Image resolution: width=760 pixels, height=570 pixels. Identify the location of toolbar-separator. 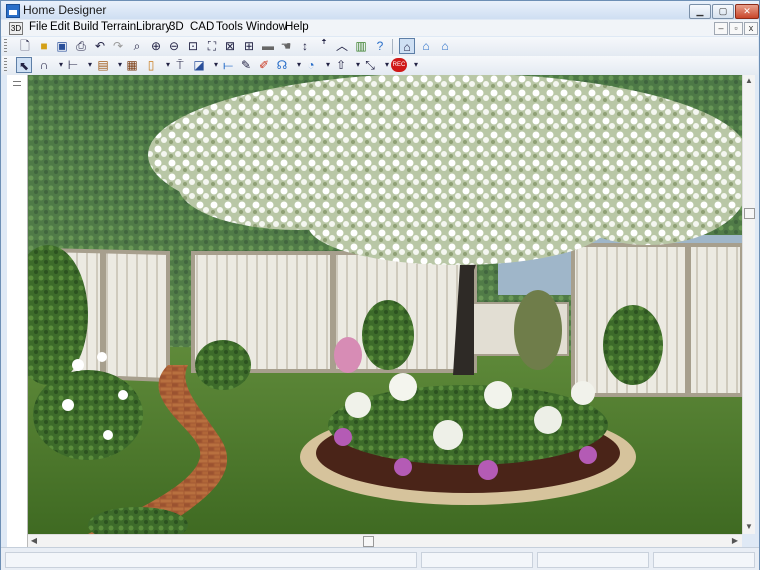
(392, 46).